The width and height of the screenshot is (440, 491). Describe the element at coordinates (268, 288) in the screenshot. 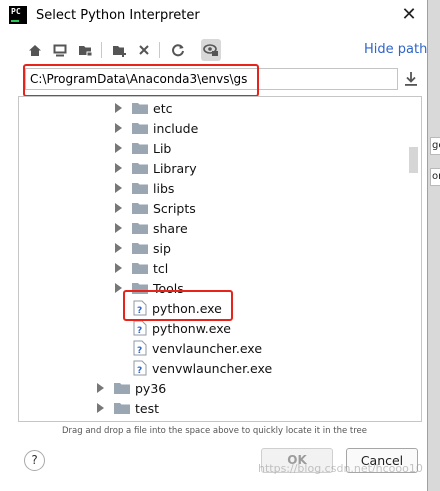

I see `tree-item-tools: Tools` at that location.